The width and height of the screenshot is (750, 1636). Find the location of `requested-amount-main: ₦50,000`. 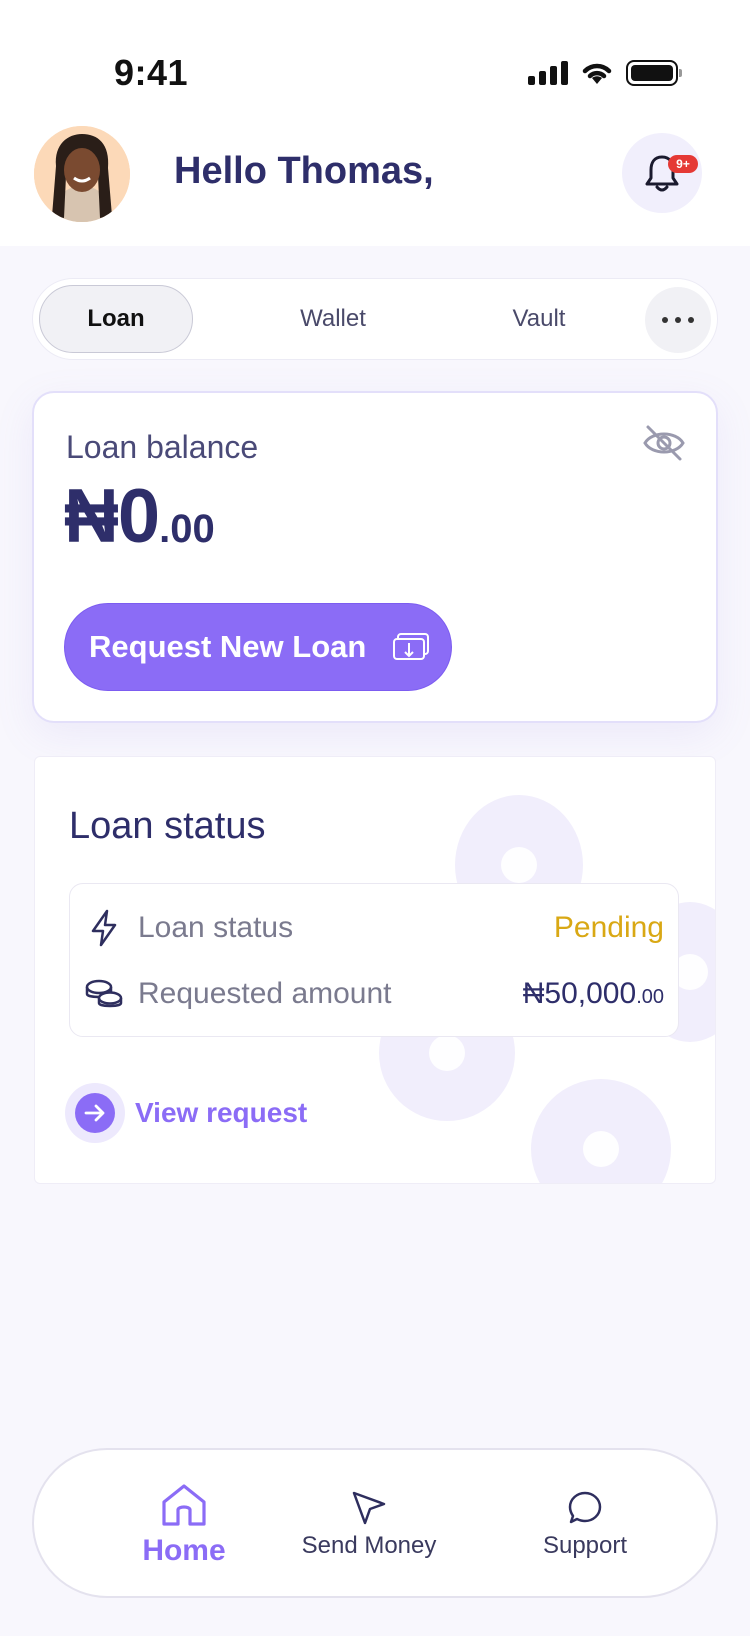

requested-amount-main: ₦50,000 is located at coordinates (579, 993).